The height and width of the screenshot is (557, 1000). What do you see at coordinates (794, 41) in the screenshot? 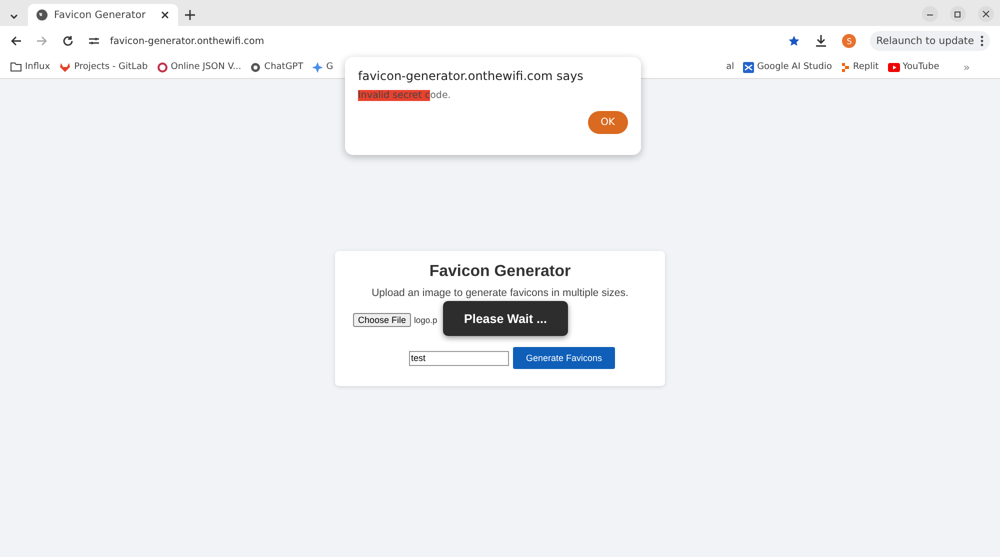
I see `star-icon` at bounding box center [794, 41].